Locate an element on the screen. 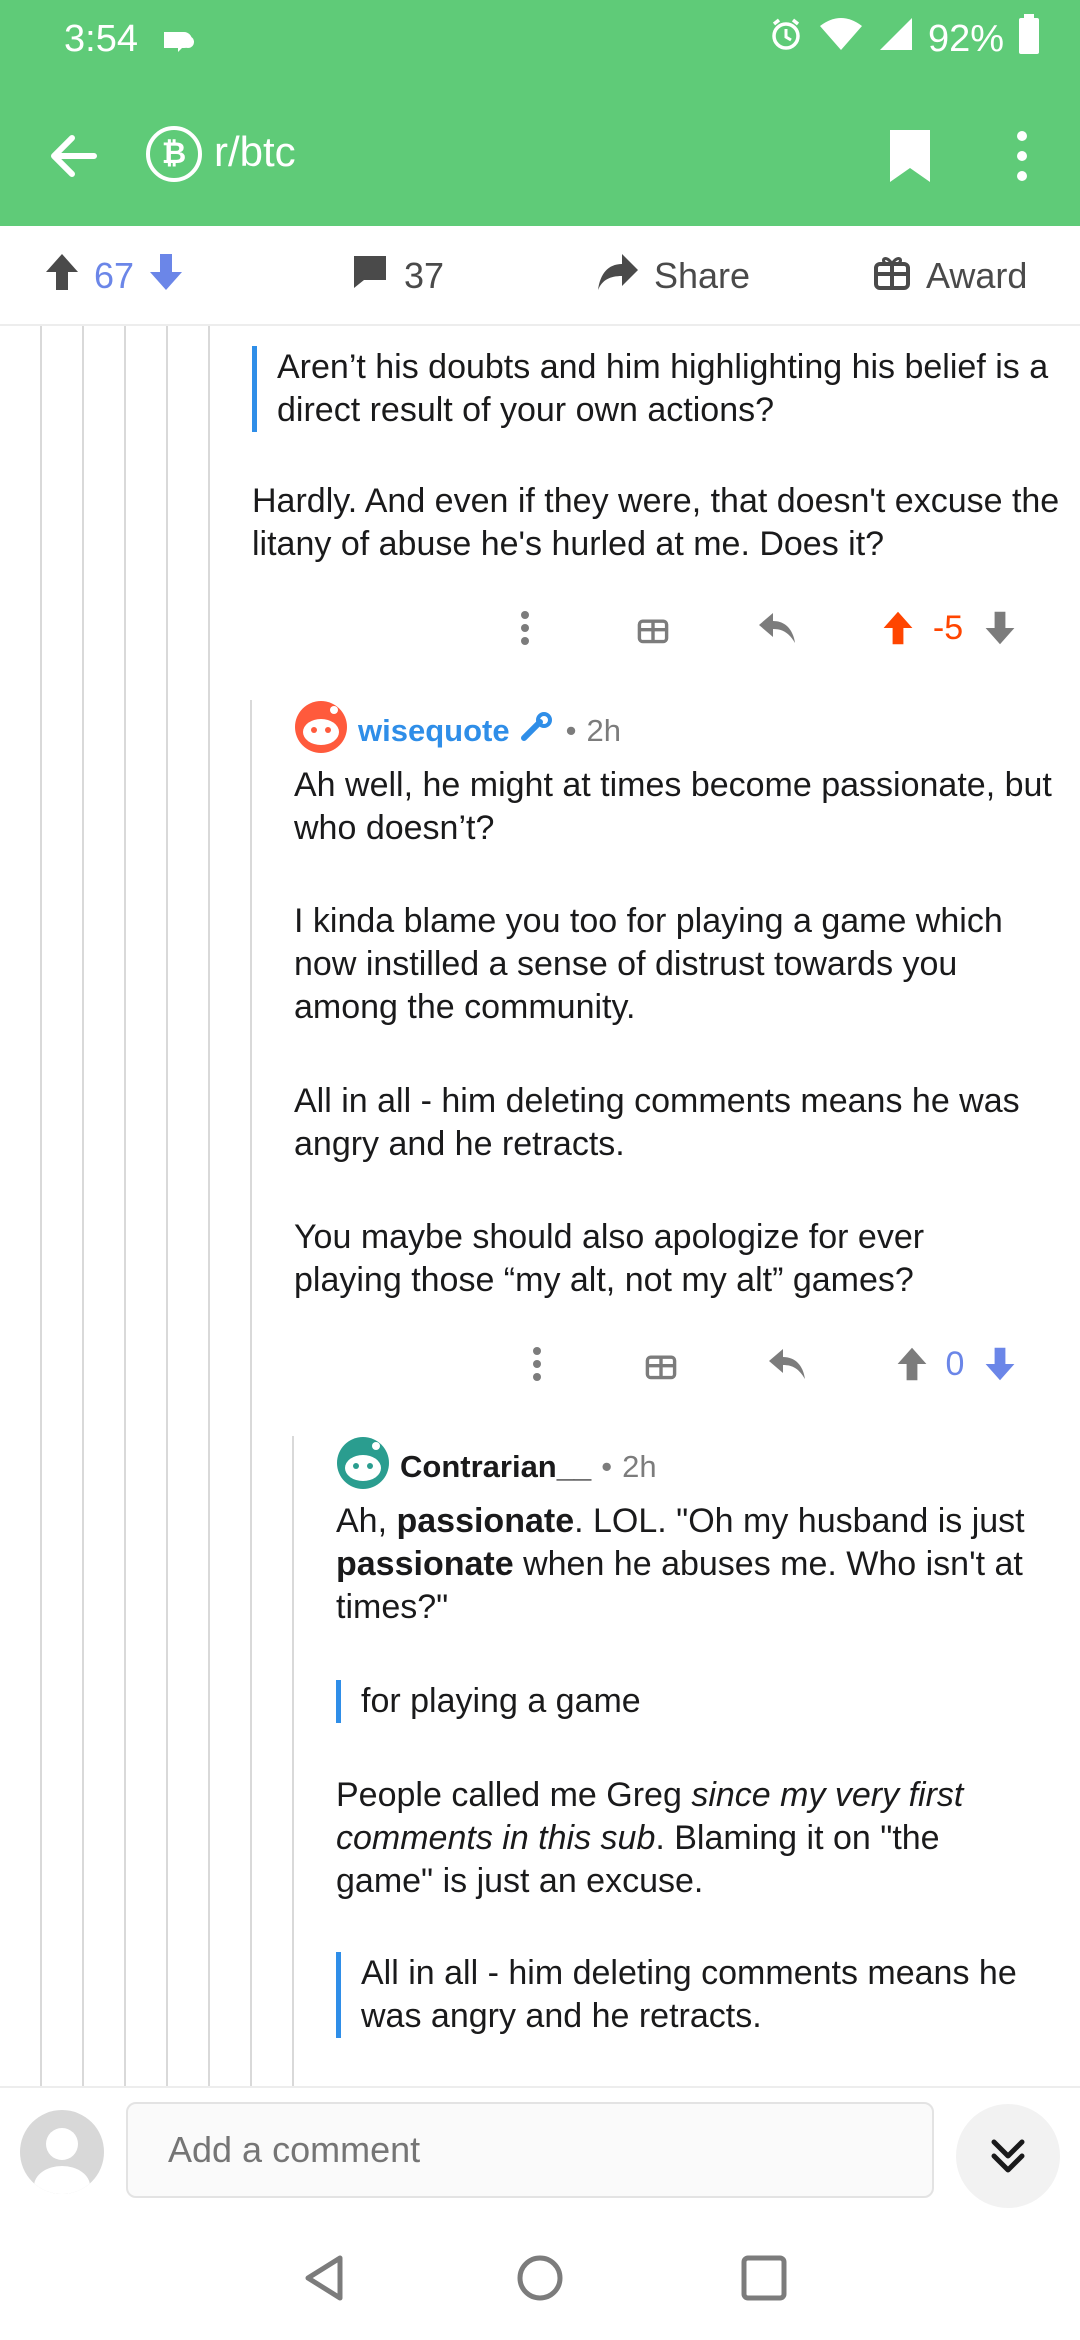 This screenshot has width=1080, height=2340. comments-count-button: 37 is located at coordinates (397, 276).